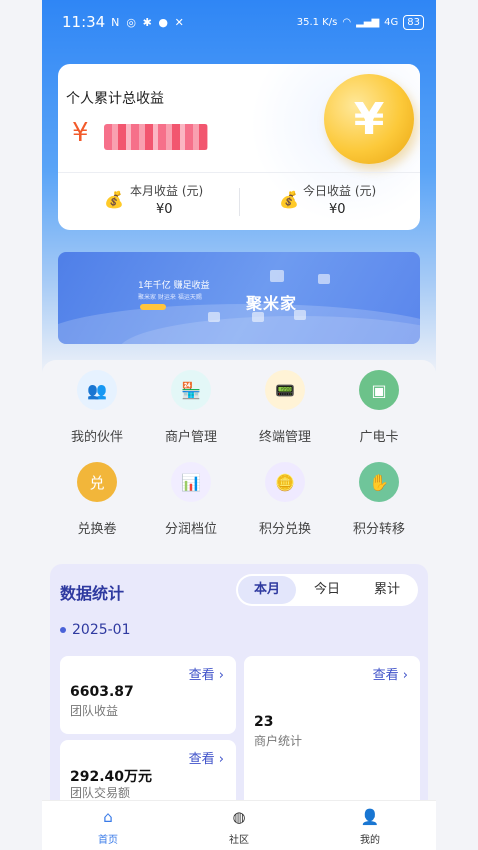 The image size is (478, 850). Describe the element at coordinates (148, 695) in the screenshot. I see `team-income-tile: 查看 › 6603.87 团队收益` at that location.